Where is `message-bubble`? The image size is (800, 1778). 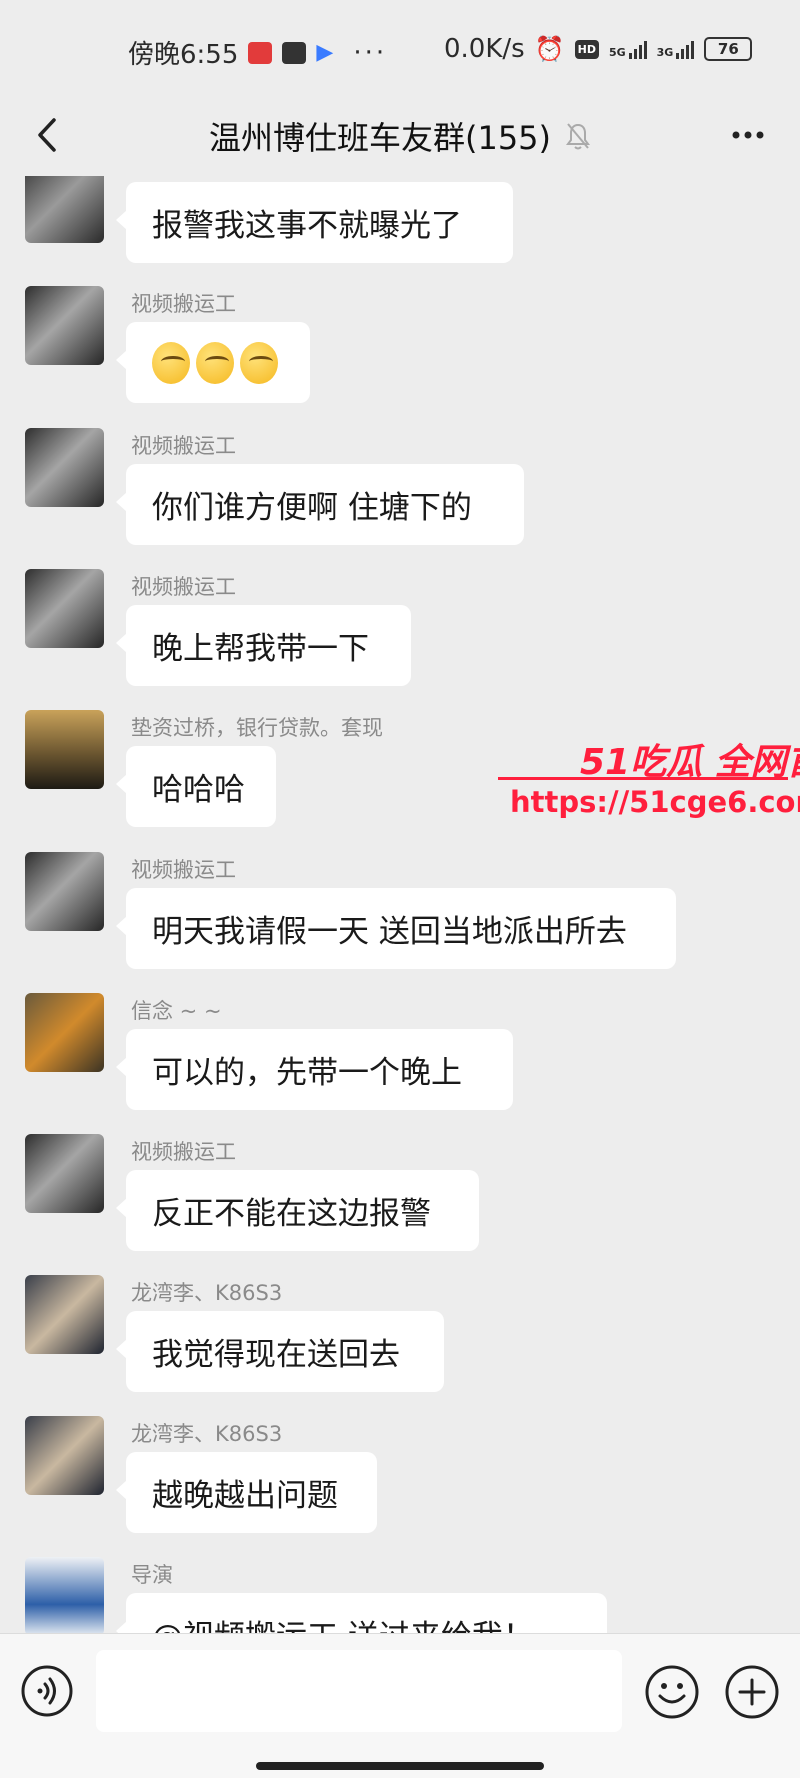 message-bubble is located at coordinates (213, 362).